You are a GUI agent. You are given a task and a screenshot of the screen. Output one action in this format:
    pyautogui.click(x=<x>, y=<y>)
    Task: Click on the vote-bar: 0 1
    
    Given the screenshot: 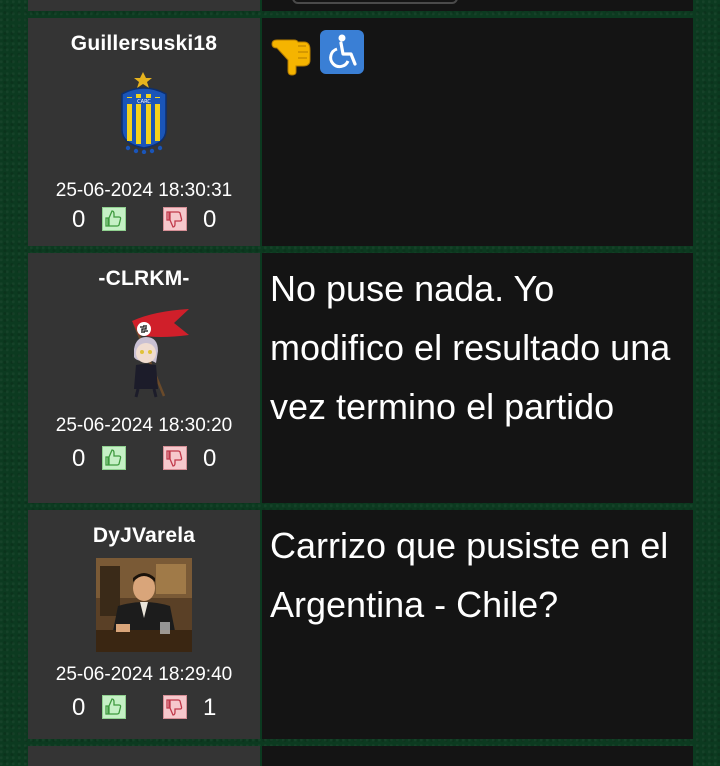 What is the action you would take?
    pyautogui.click(x=144, y=708)
    